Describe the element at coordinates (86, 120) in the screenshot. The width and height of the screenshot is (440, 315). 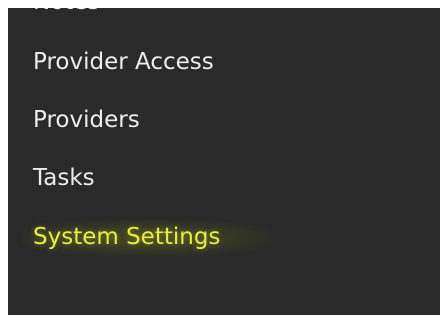
I see `sidebar-item-providers: Providers` at that location.